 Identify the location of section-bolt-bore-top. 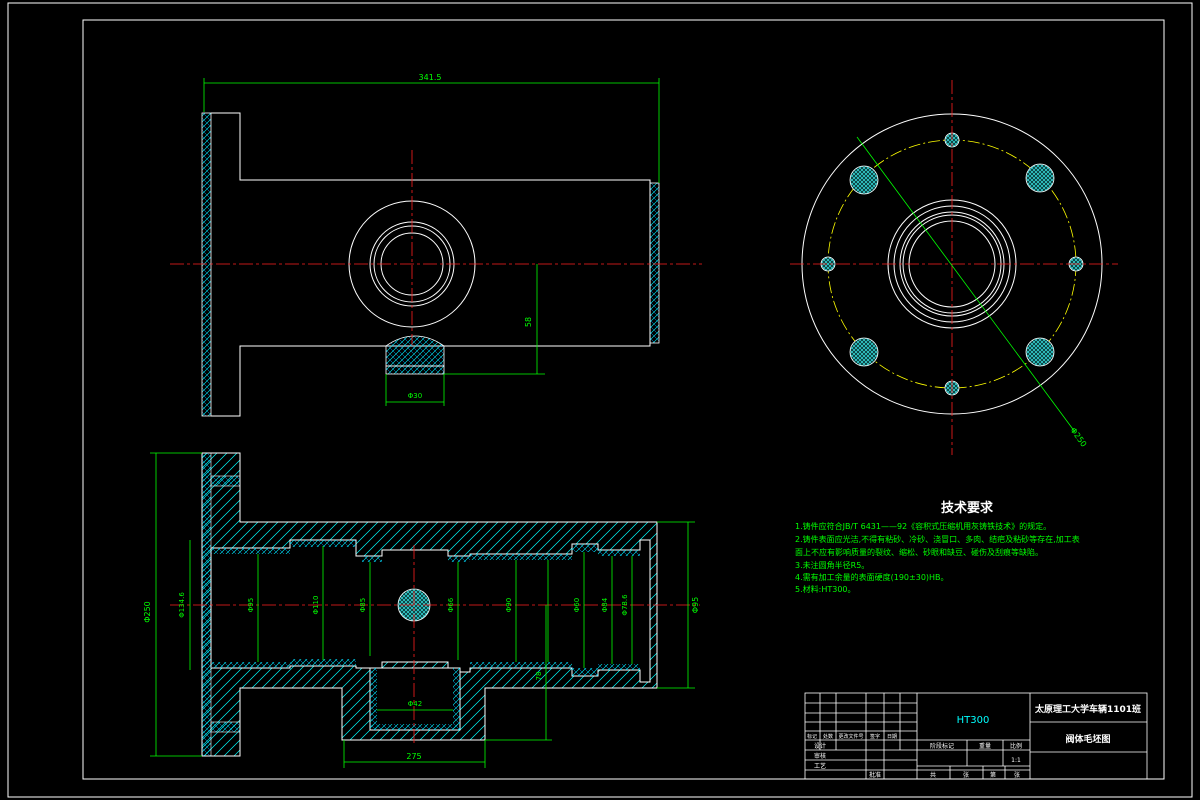
(225, 481).